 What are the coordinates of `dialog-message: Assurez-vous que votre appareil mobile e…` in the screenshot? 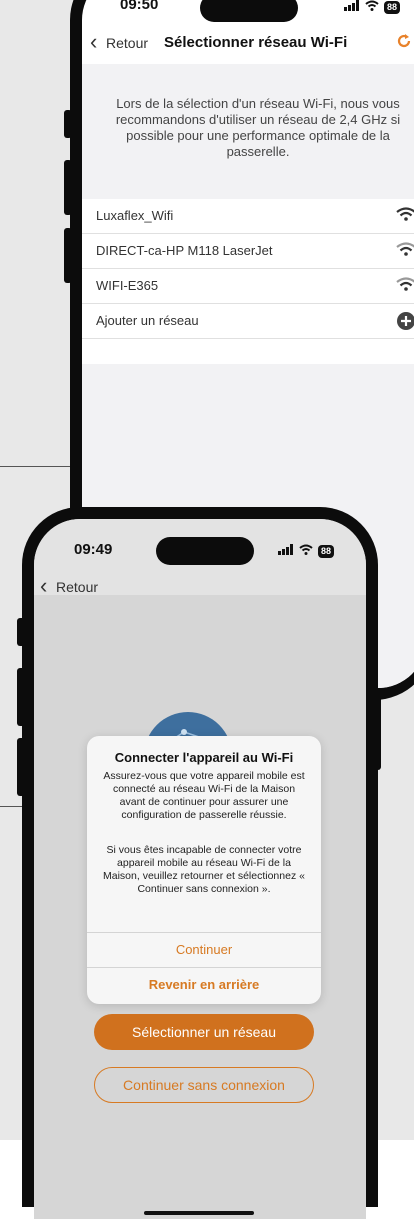 It's located at (204, 795).